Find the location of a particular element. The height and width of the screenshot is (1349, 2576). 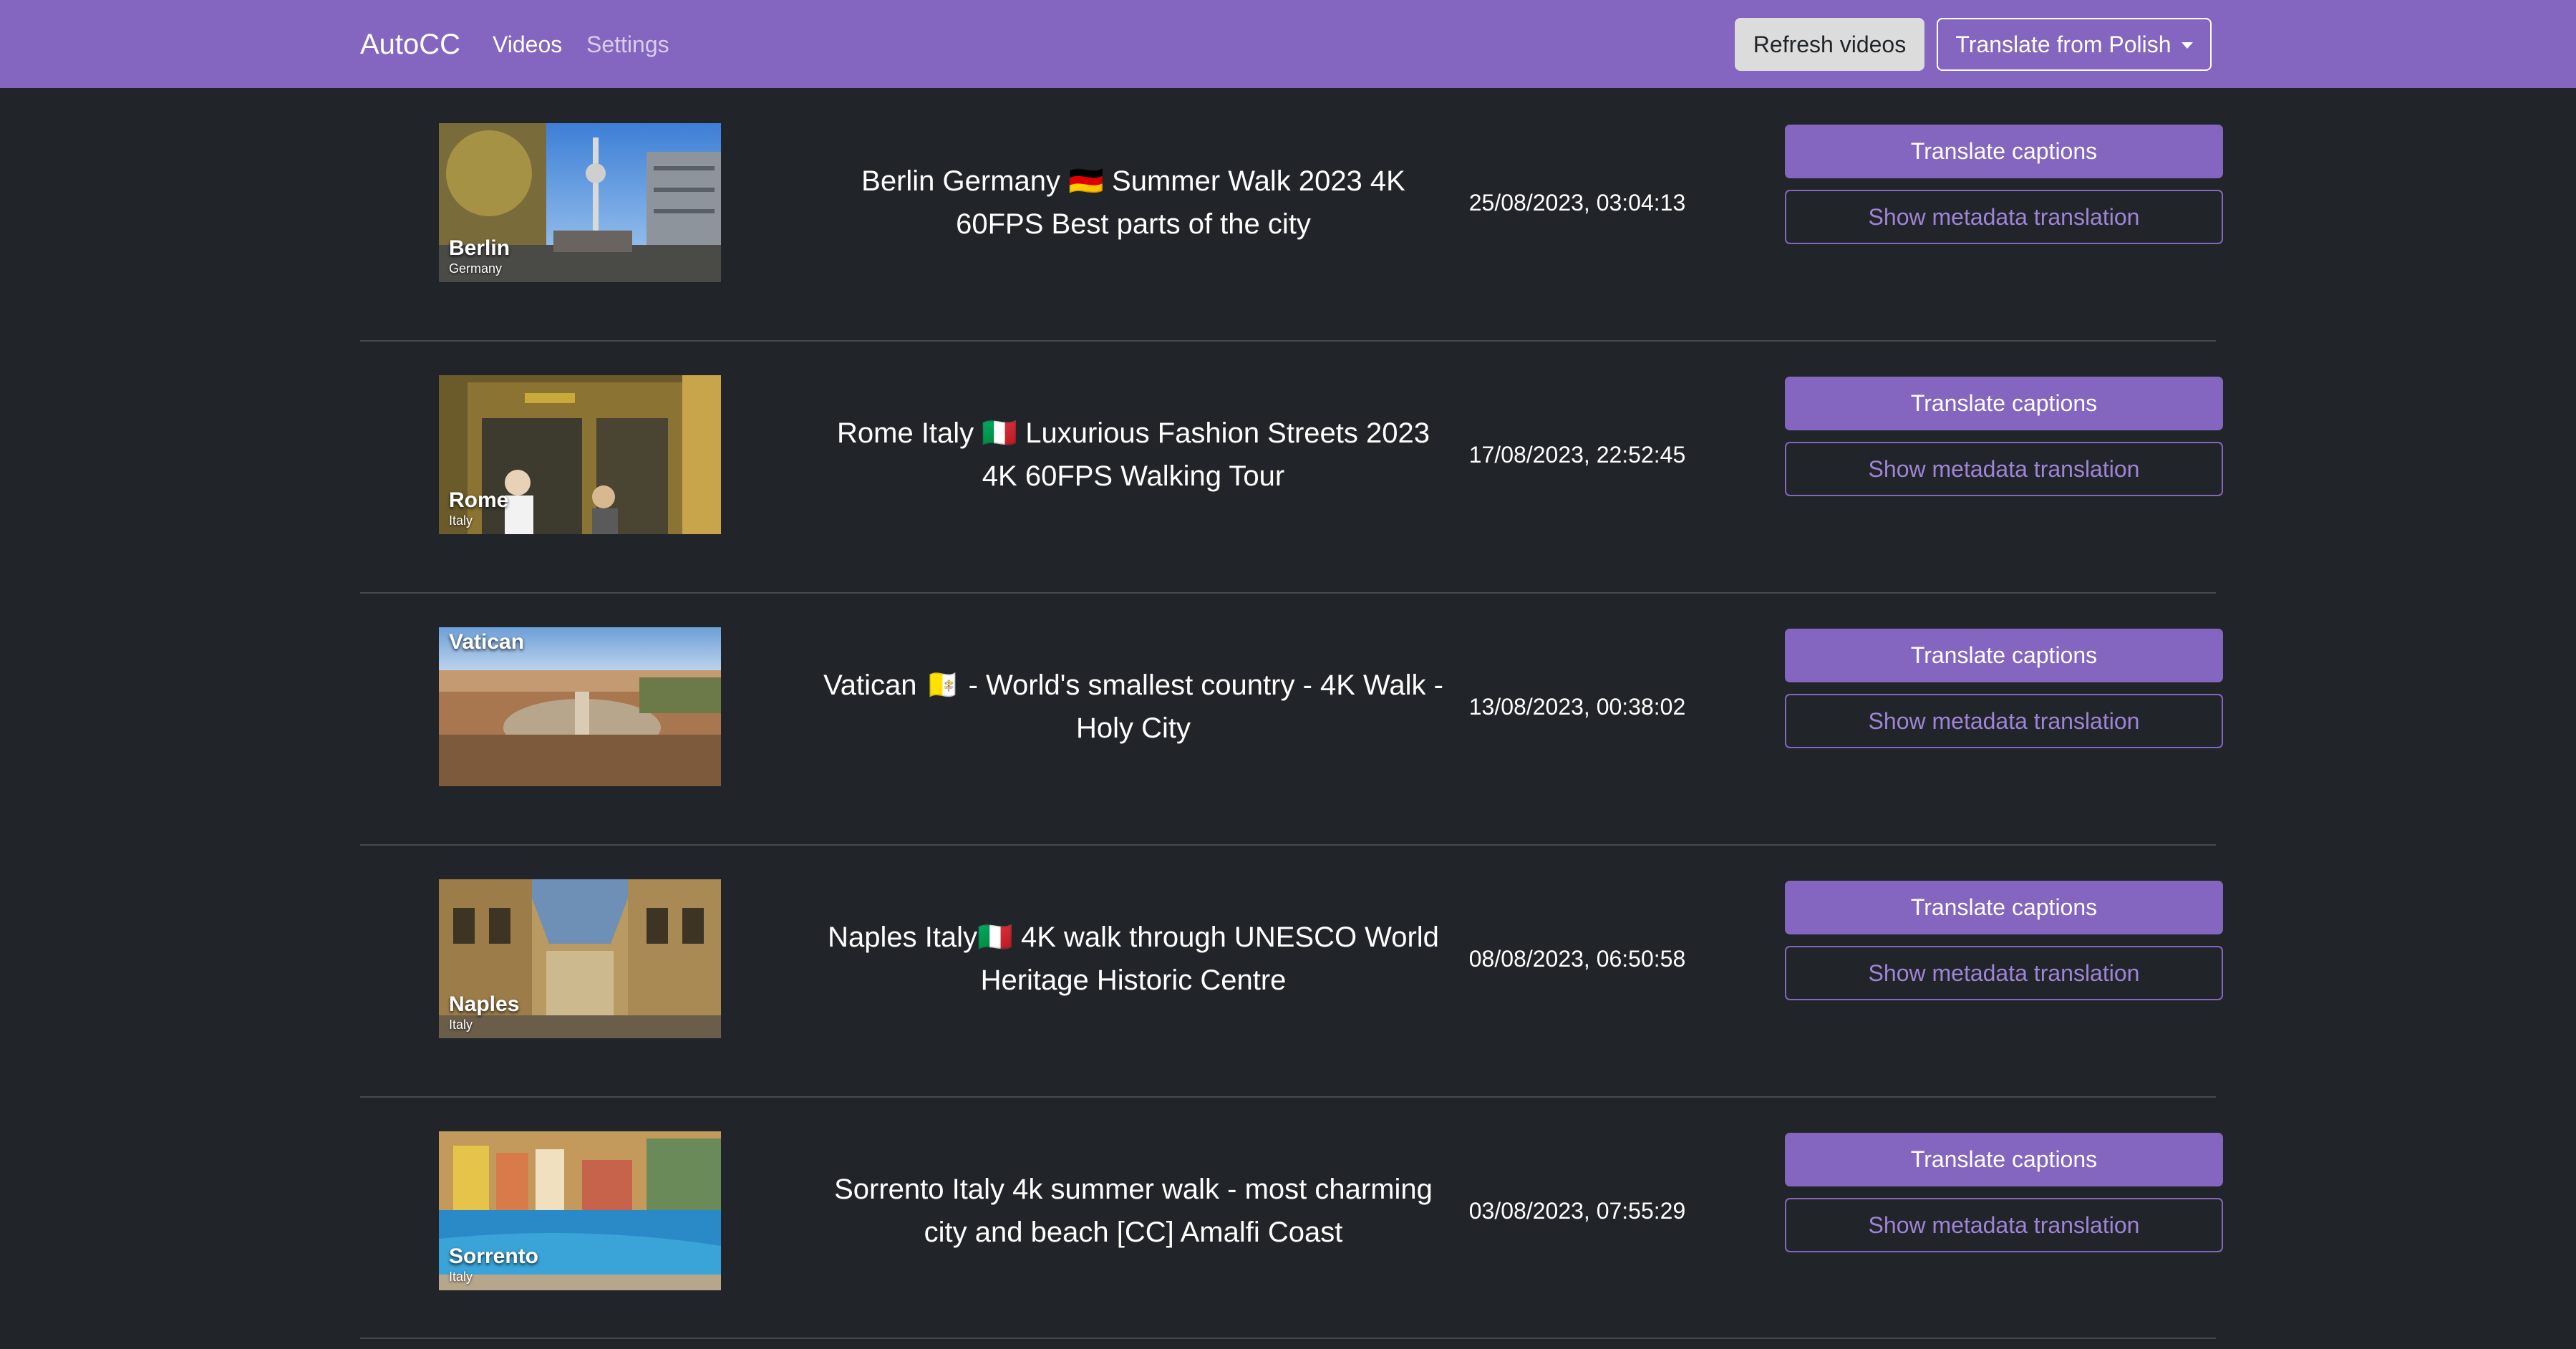

thumbnail-country-label: Germany is located at coordinates (476, 268).